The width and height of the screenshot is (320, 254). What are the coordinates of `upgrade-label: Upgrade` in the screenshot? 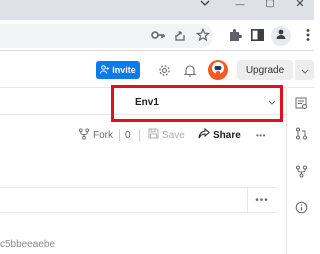 It's located at (265, 70).